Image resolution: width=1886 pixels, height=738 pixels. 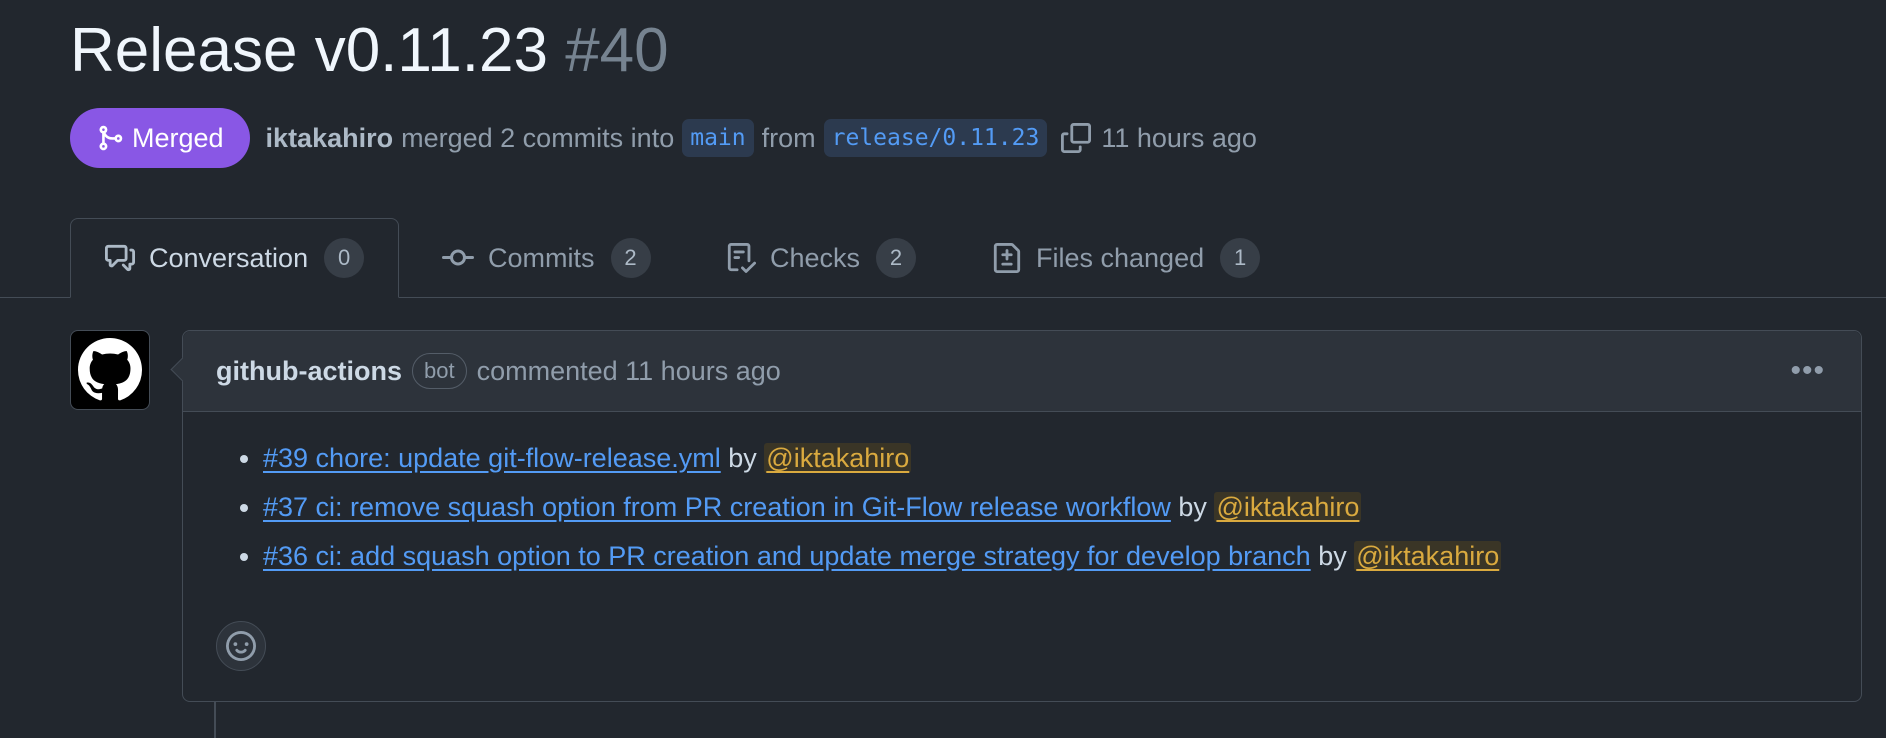 What do you see at coordinates (788, 137) in the screenshot?
I see `from-text: from` at bounding box center [788, 137].